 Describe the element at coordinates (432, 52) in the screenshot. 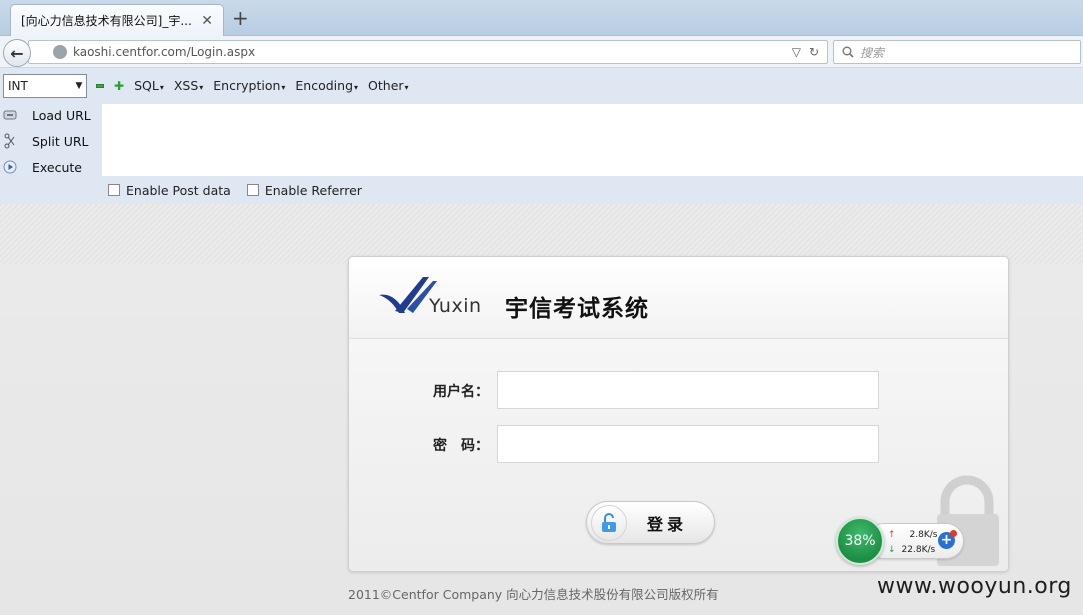

I see `url-text: kaoshi.centfor.com/Login.aspx` at that location.